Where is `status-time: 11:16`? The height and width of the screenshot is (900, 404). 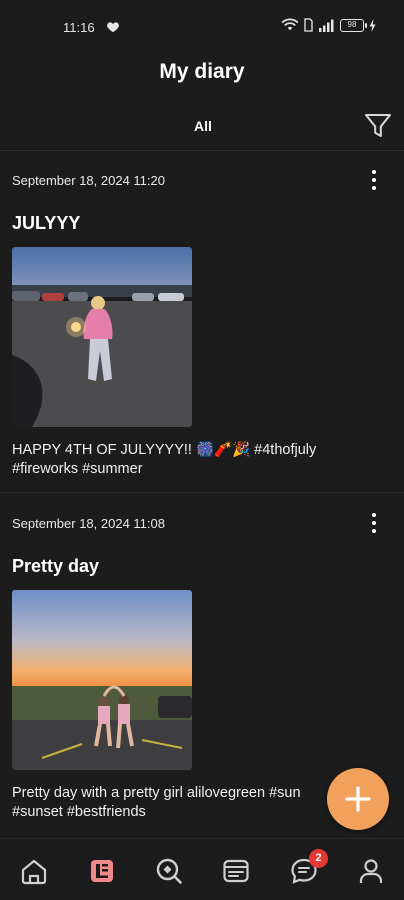 status-time: 11:16 is located at coordinates (79, 27).